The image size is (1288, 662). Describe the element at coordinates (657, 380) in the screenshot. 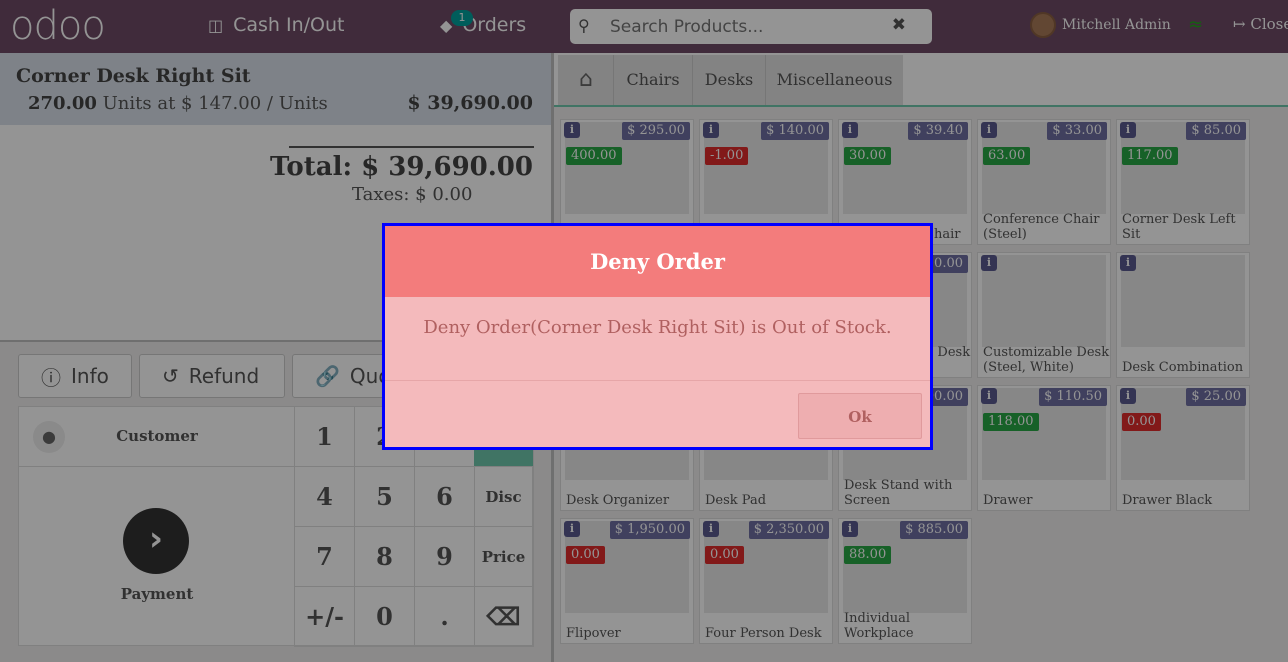

I see `dialog-divider` at that location.